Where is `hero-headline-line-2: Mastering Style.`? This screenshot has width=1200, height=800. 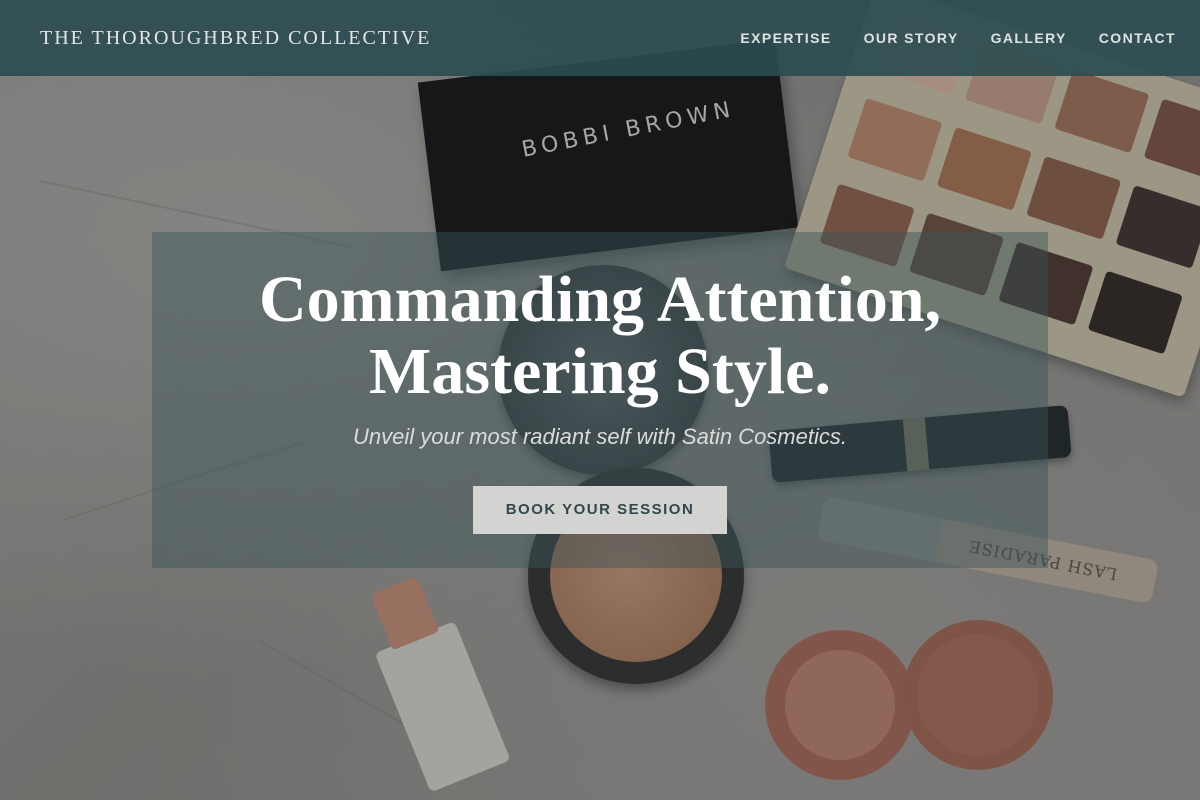
hero-headline-line-2: Mastering Style. is located at coordinates (600, 371).